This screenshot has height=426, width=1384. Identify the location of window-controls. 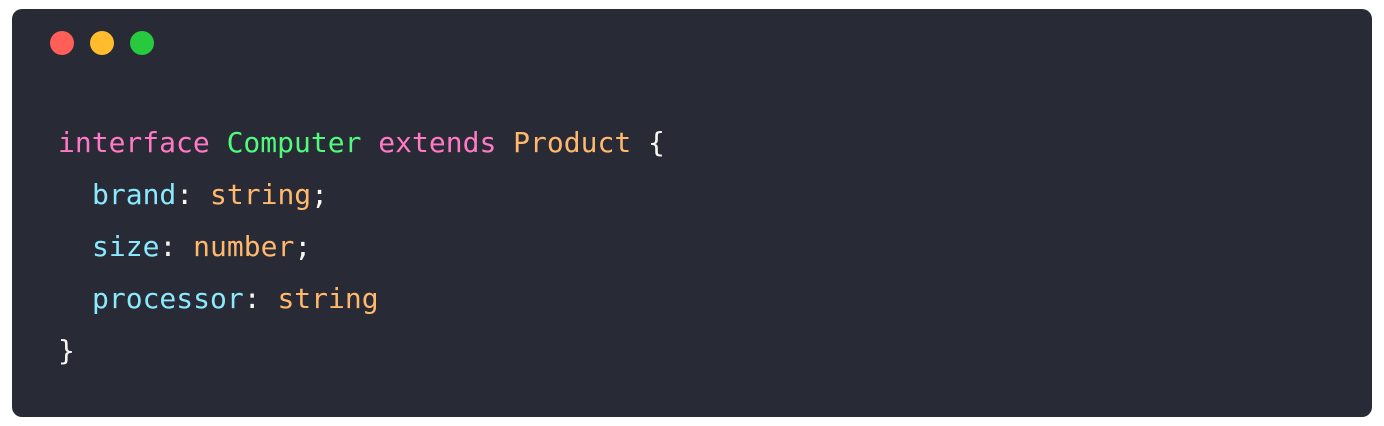
(102, 43).